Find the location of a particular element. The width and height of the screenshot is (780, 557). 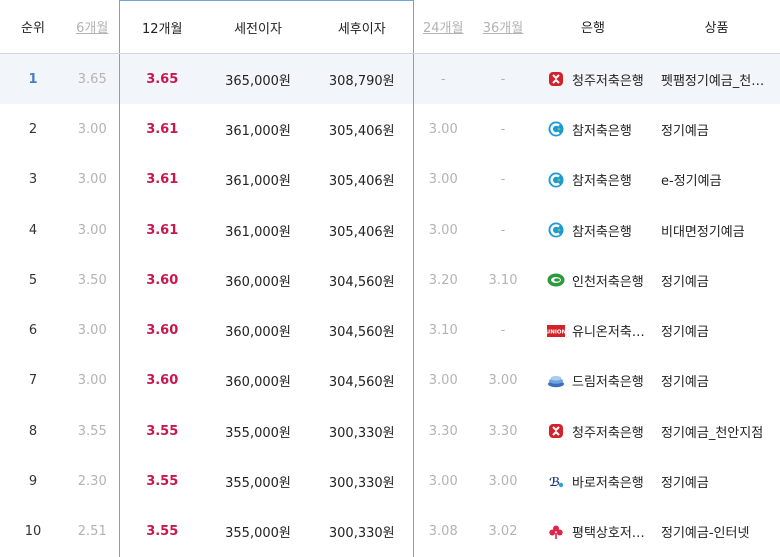

product-cell: 비대면정기예금 is located at coordinates (716, 230).